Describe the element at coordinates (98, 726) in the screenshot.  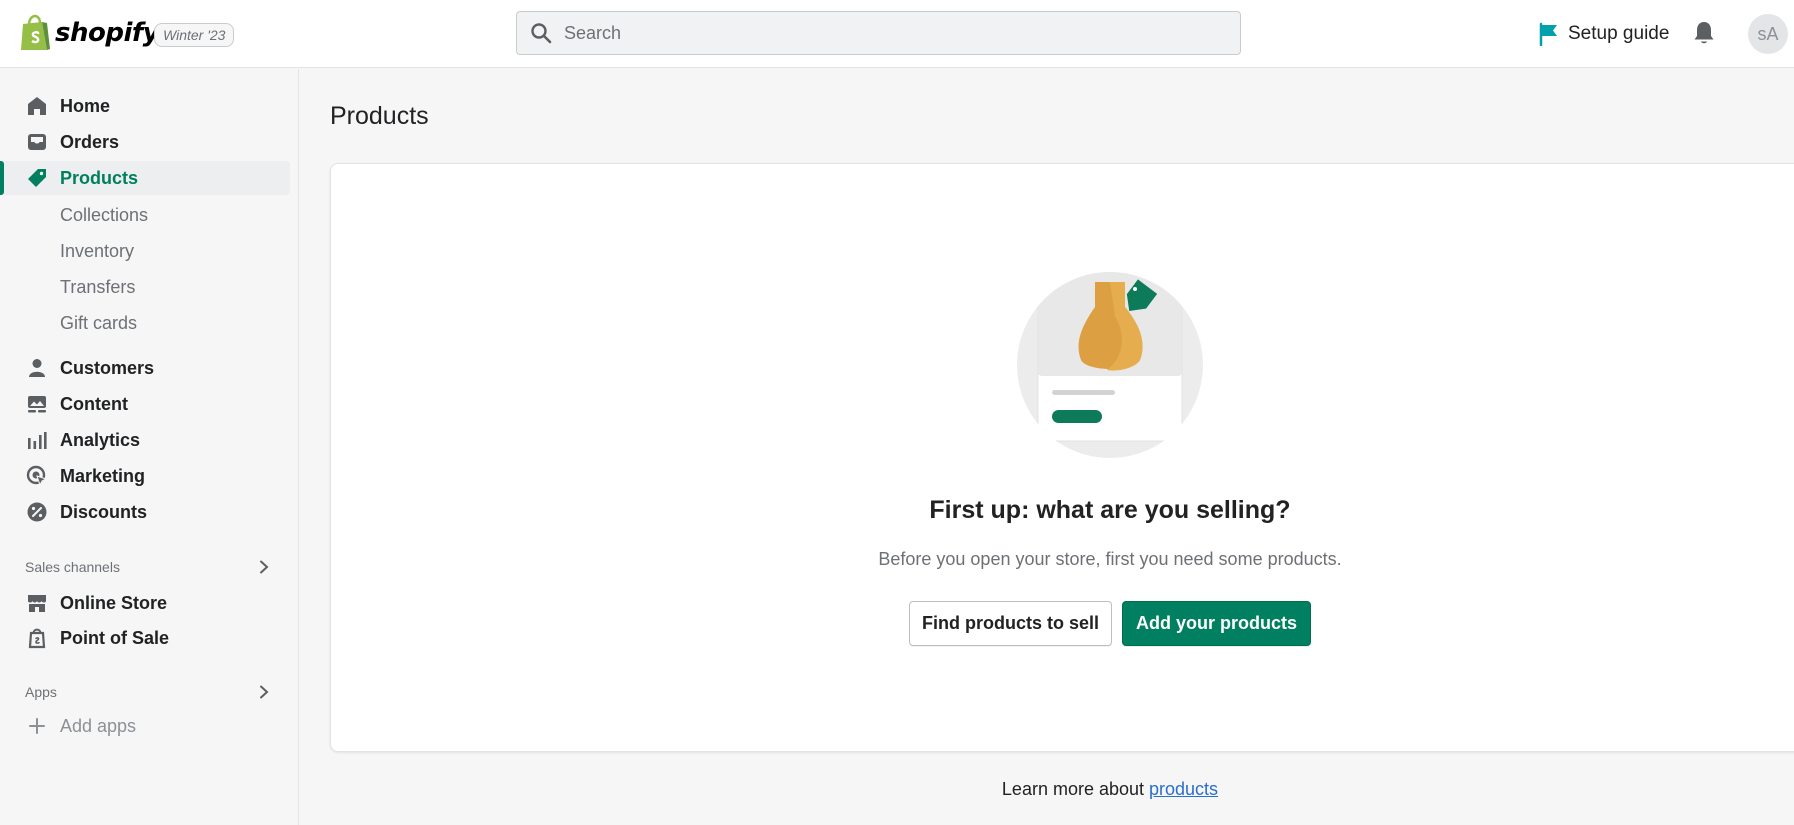
I see `add-apps-label: Add apps` at that location.